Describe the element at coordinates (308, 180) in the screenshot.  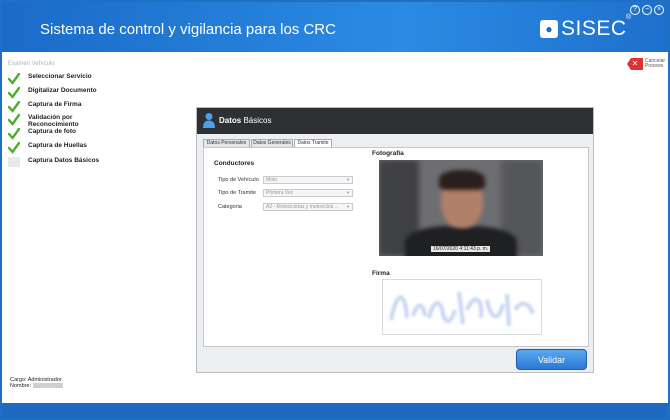
I see `tipo-vehiculo-select: Moto ▼` at that location.